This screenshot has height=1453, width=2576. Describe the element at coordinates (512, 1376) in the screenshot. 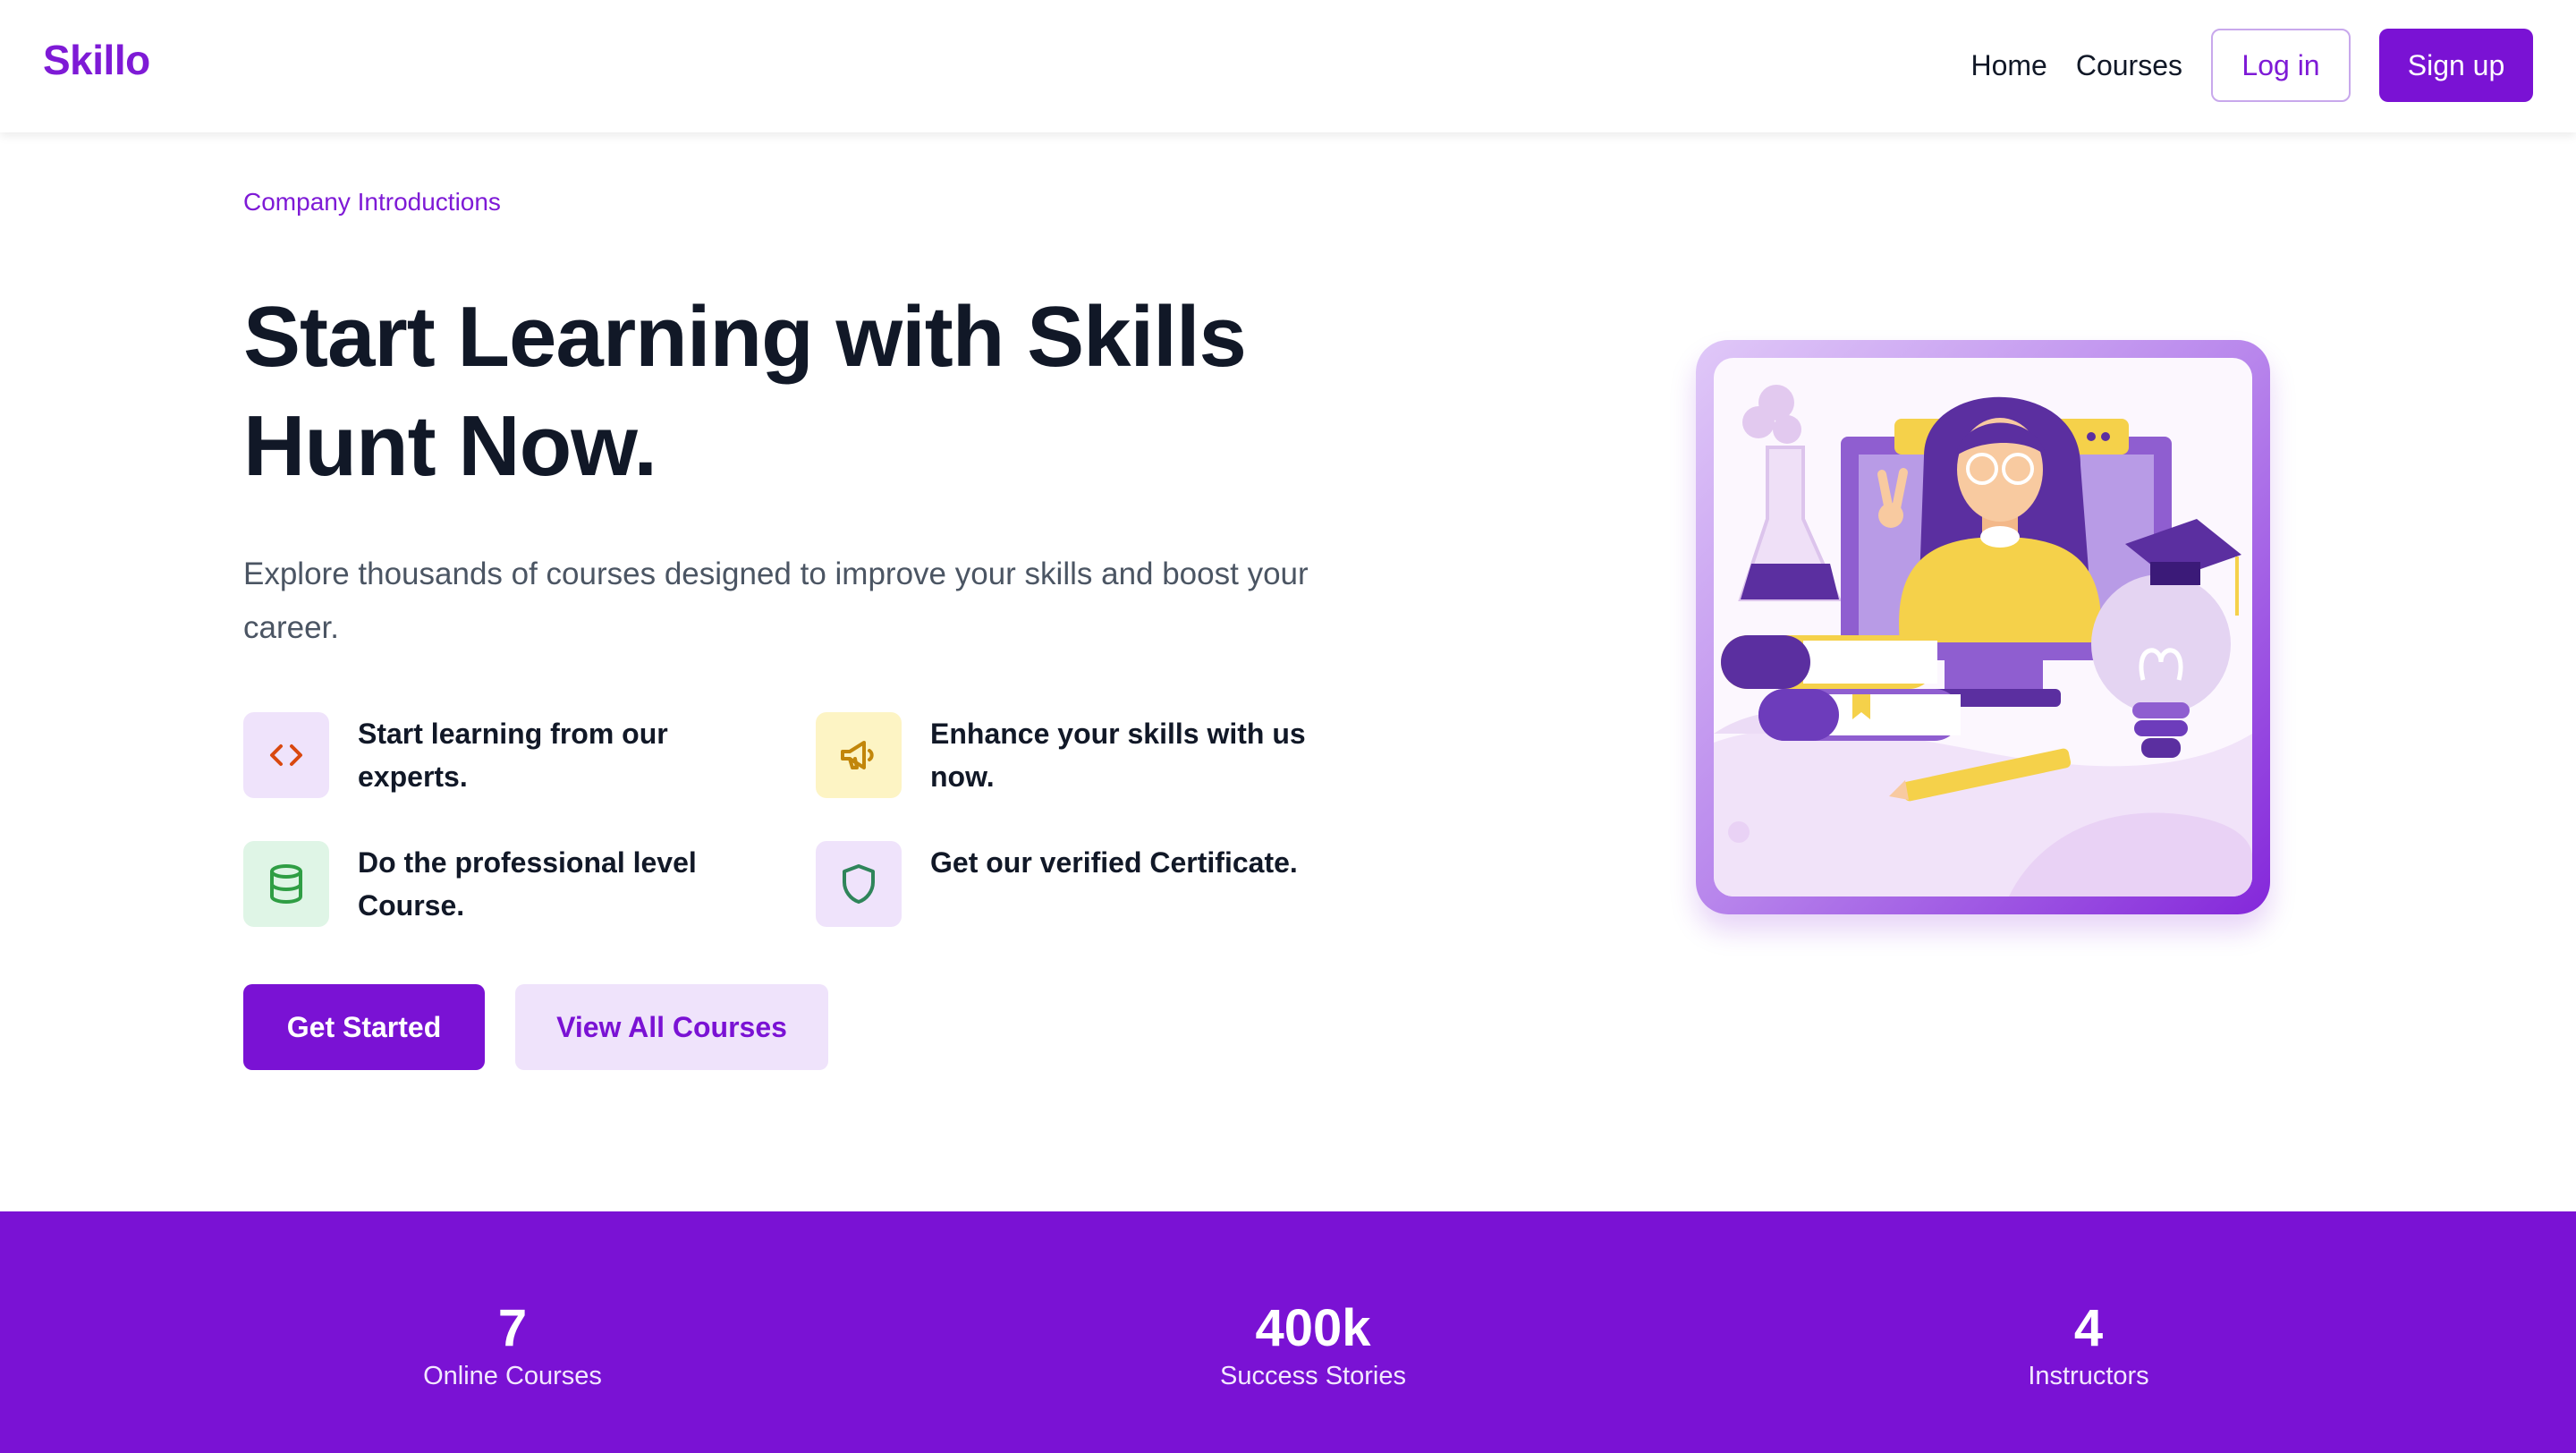

I see `stat-label: Online Courses` at that location.